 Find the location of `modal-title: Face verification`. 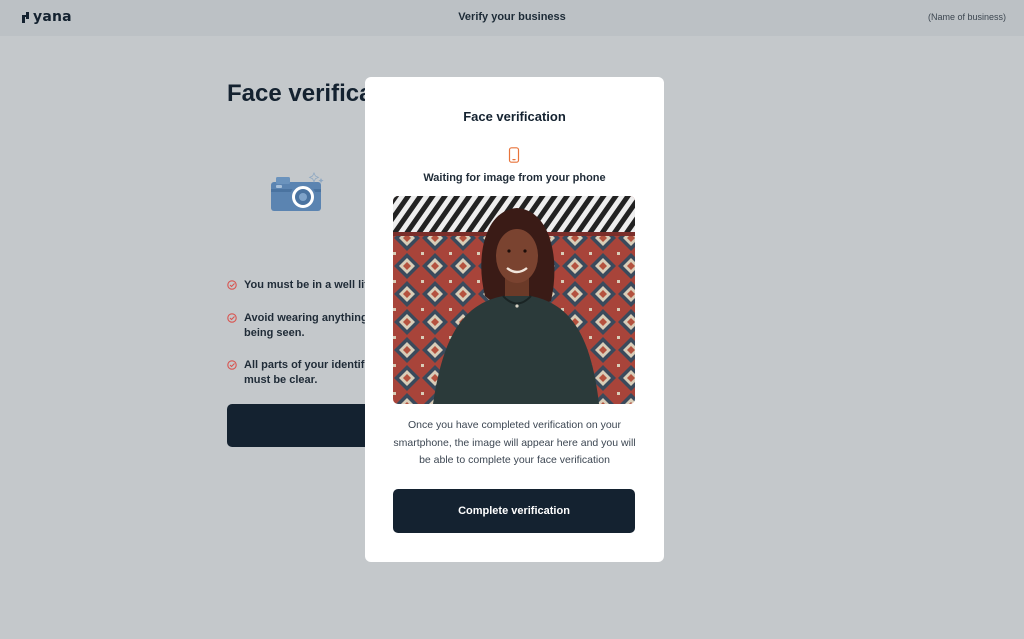

modal-title: Face verification is located at coordinates (514, 116).